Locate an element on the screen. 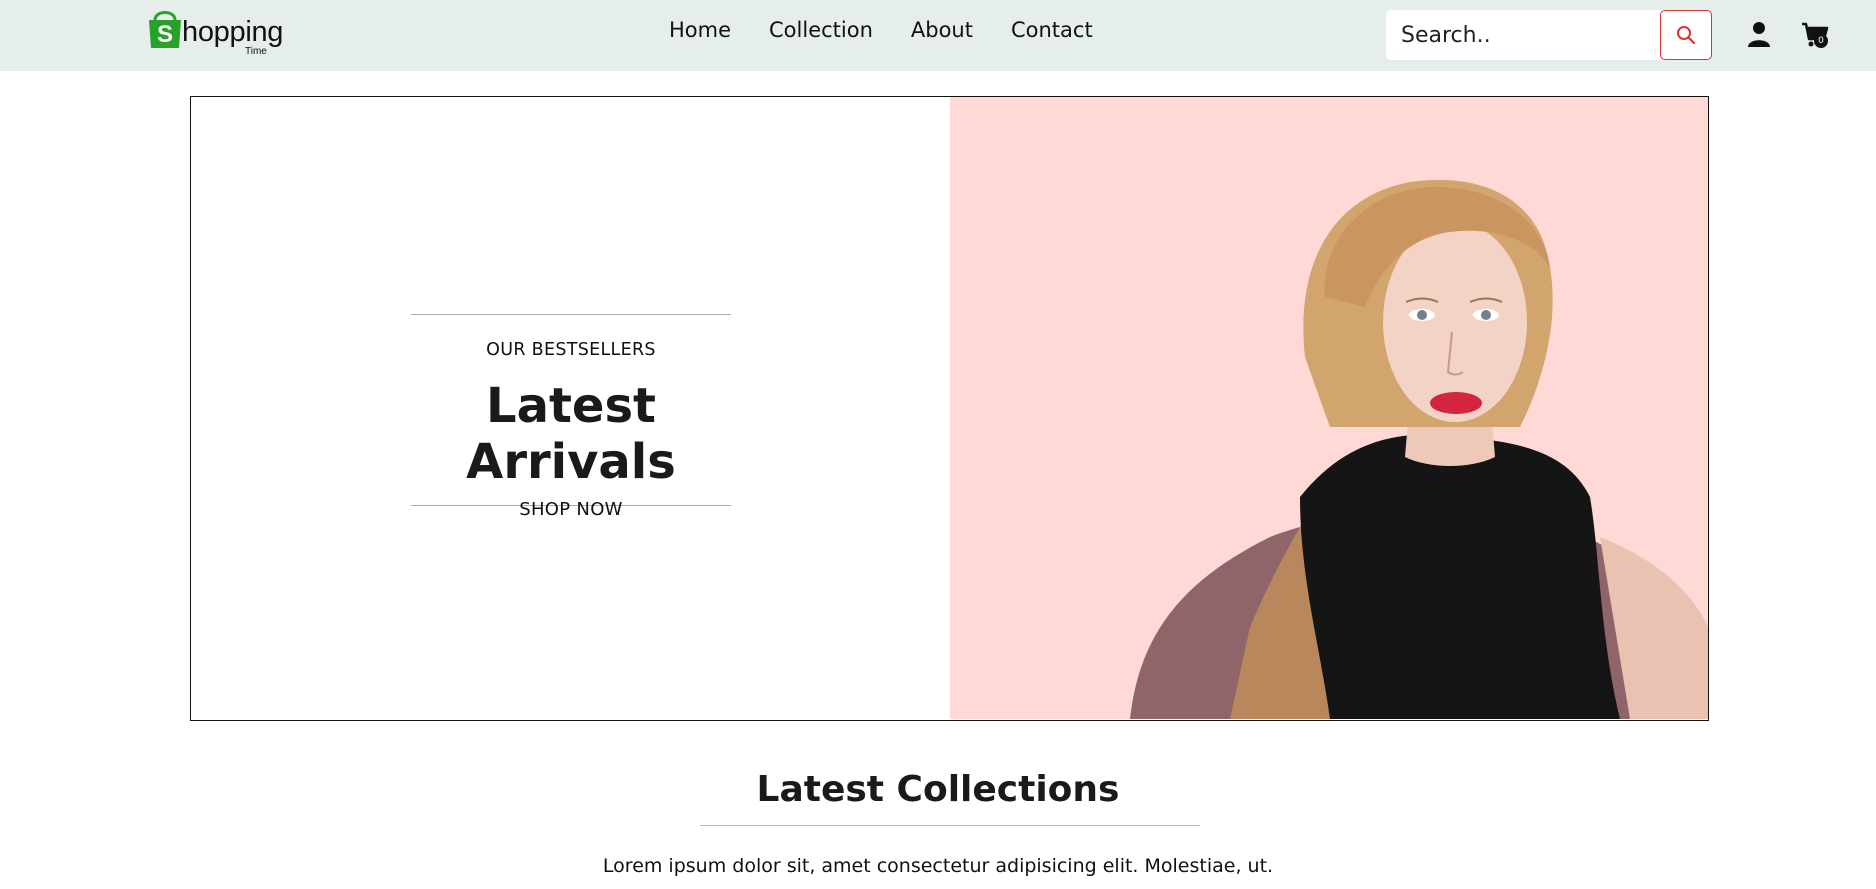 The image size is (1876, 889). search-box is located at coordinates (1549, 35).